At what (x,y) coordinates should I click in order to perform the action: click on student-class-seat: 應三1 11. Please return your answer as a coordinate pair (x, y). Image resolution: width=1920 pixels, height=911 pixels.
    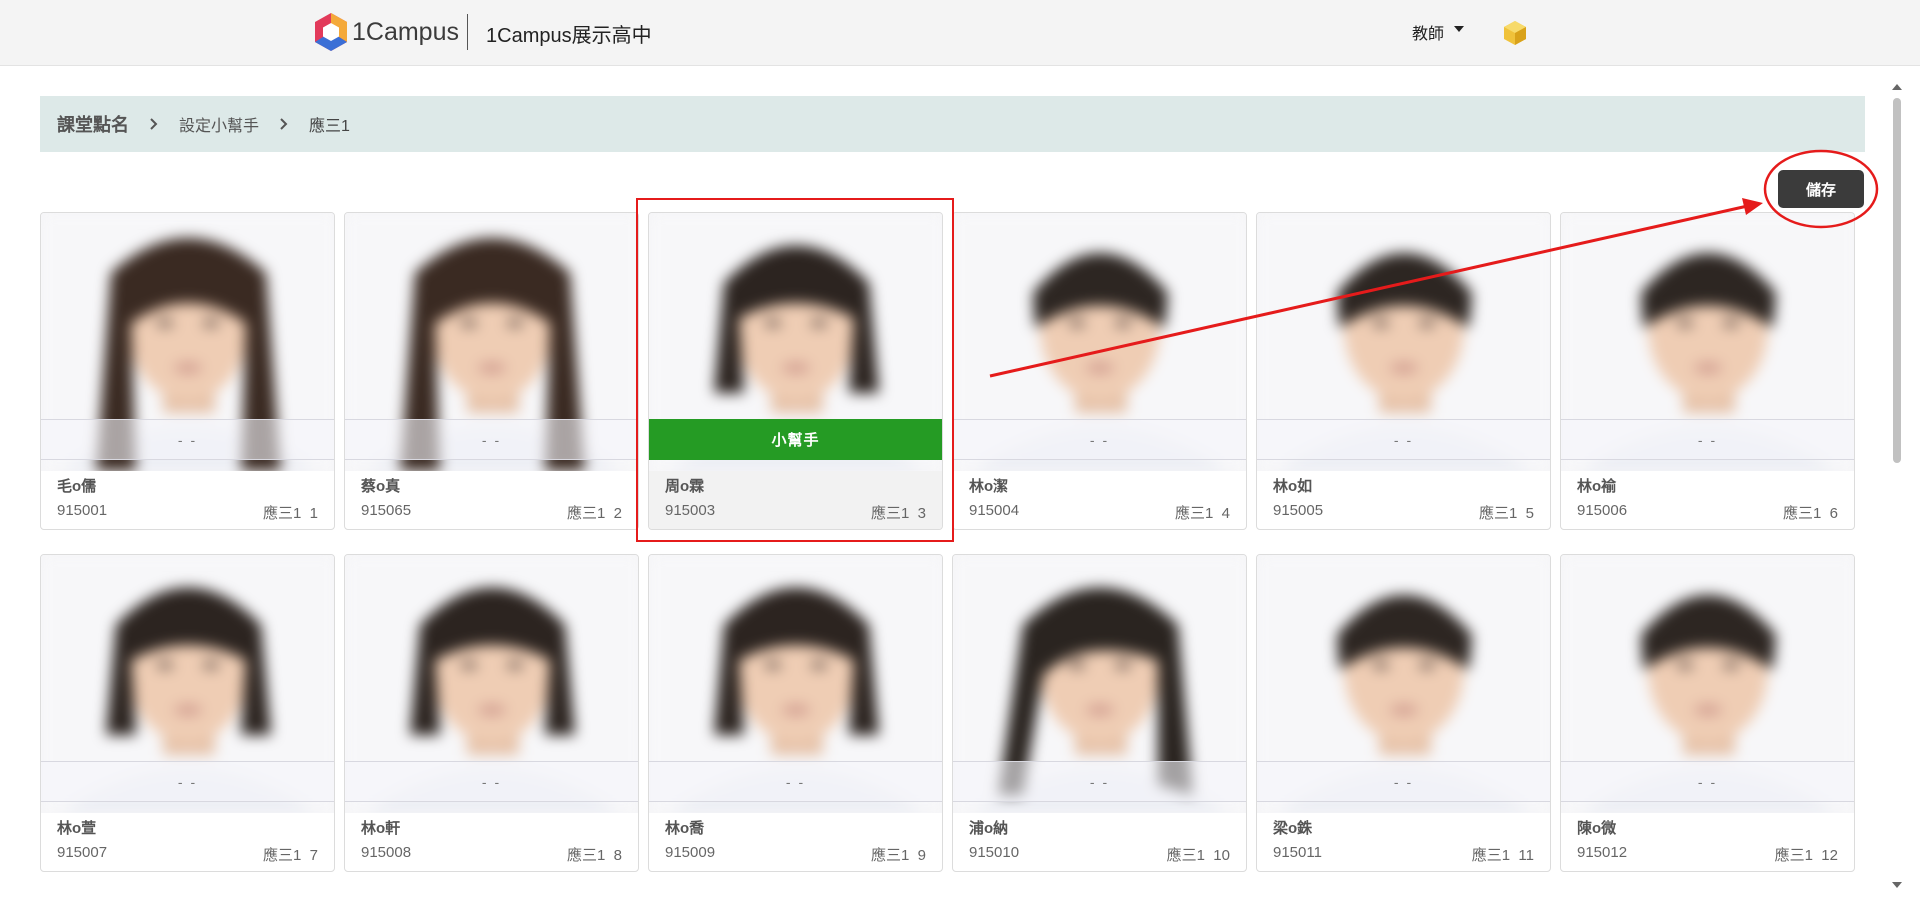
    Looking at the image, I should click on (1502, 855).